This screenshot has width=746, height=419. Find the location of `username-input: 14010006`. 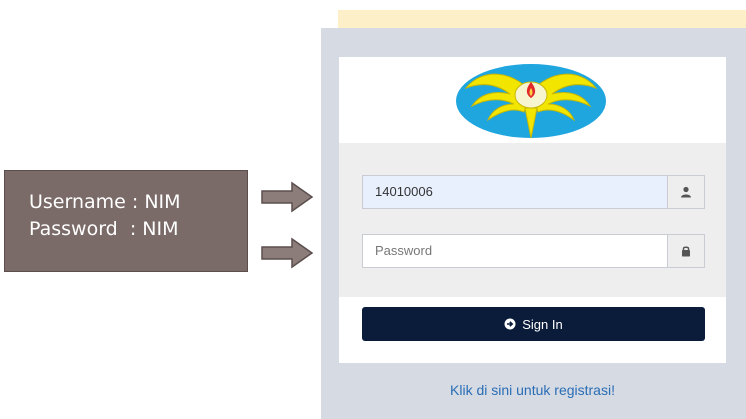

username-input: 14010006 is located at coordinates (514, 192).